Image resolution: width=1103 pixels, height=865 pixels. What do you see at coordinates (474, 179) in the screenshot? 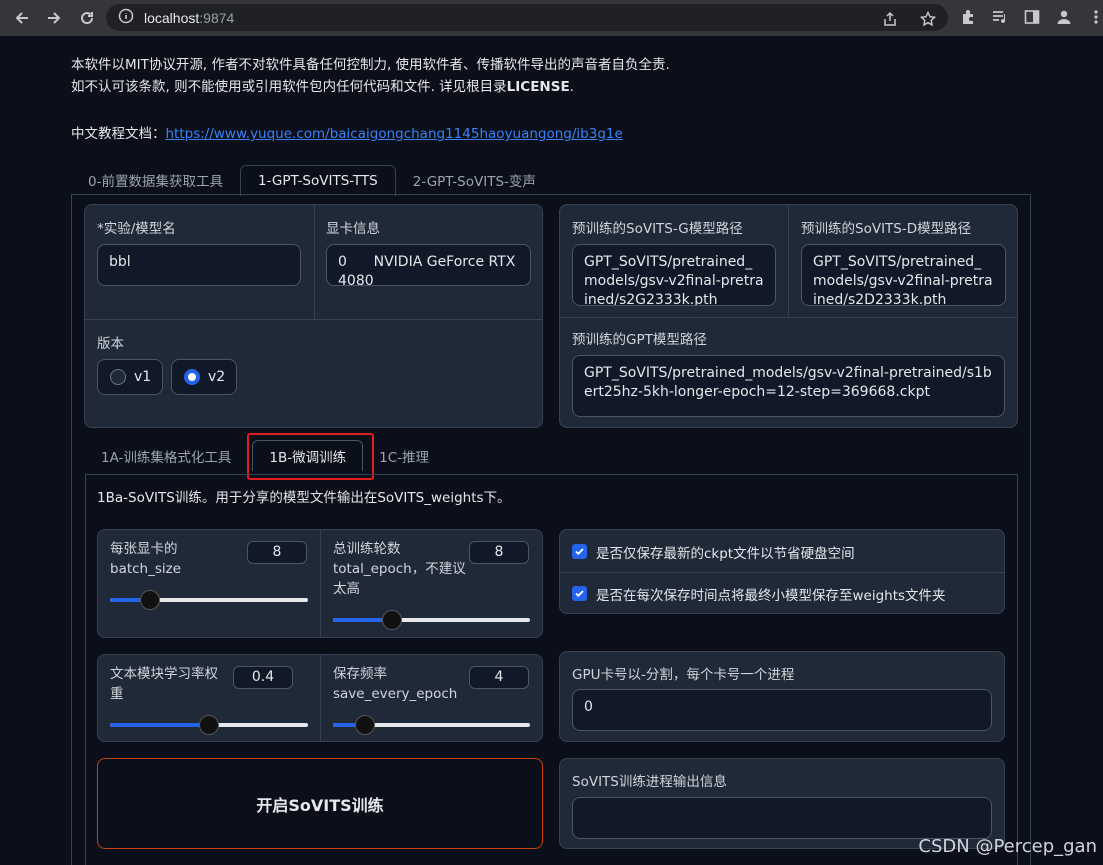
I see `tab-voice-changer: 2-GPT-SoVITS-变声` at bounding box center [474, 179].